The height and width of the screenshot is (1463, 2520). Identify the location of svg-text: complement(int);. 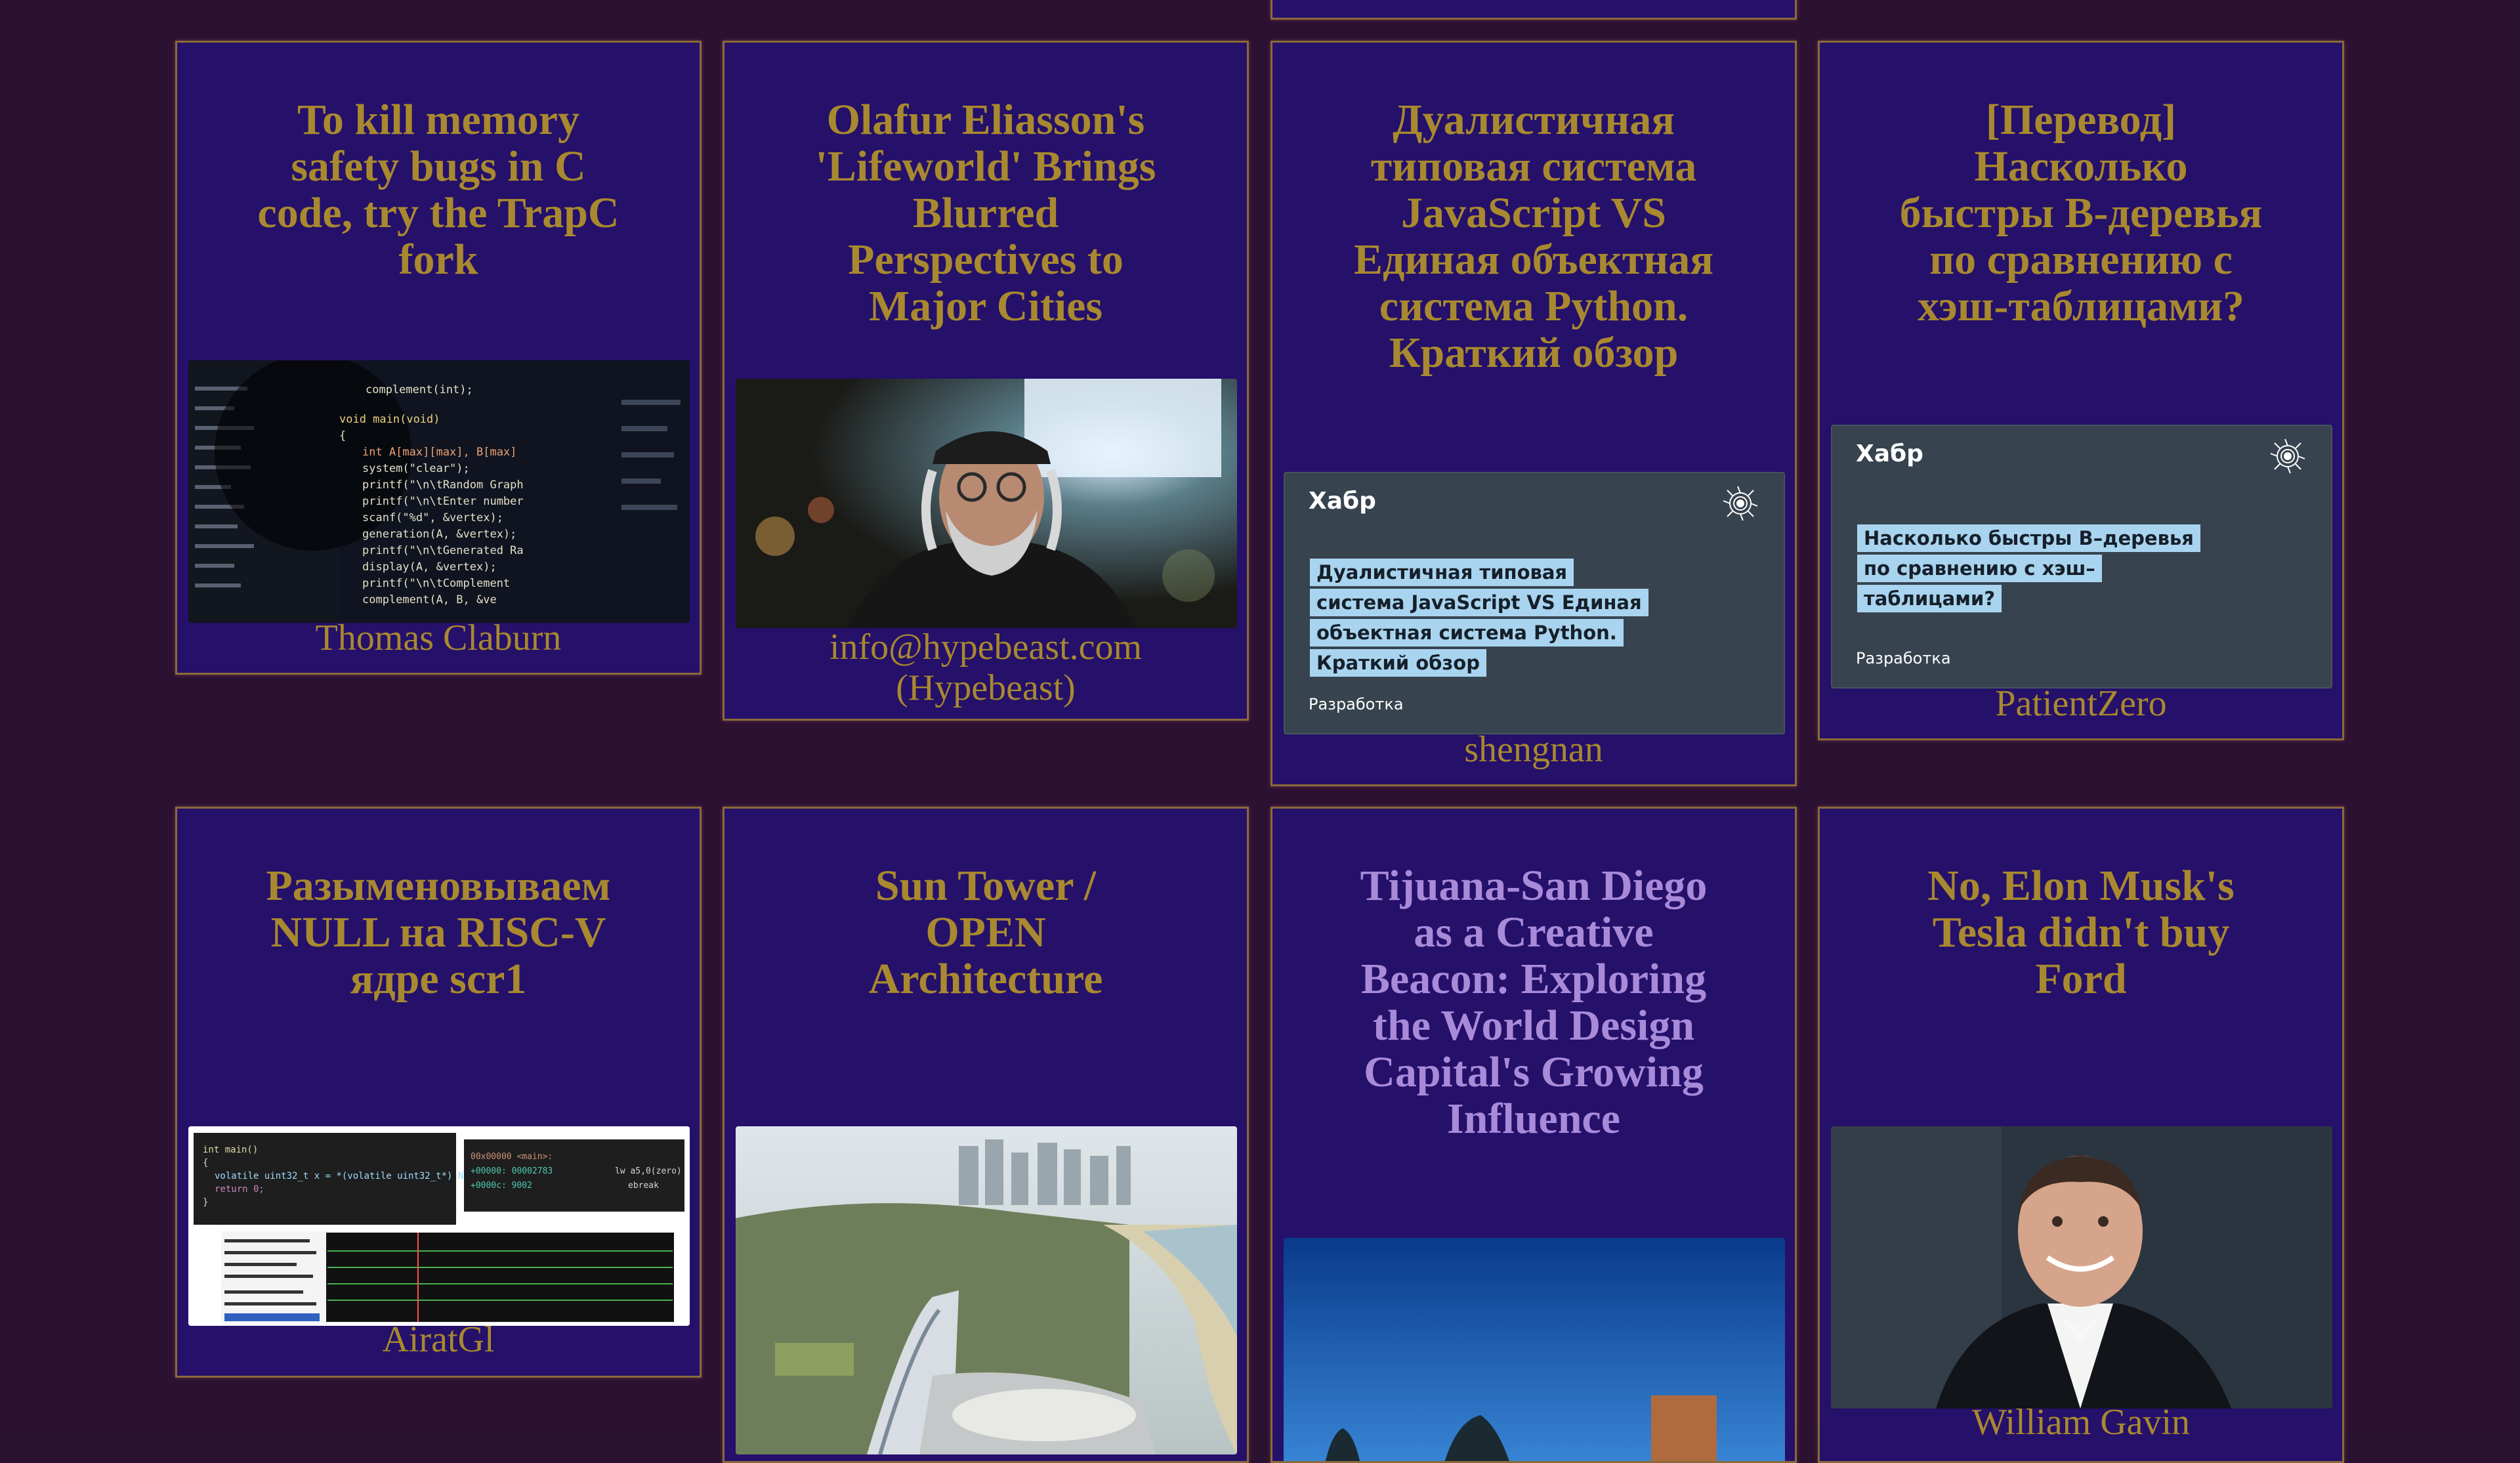
(419, 389).